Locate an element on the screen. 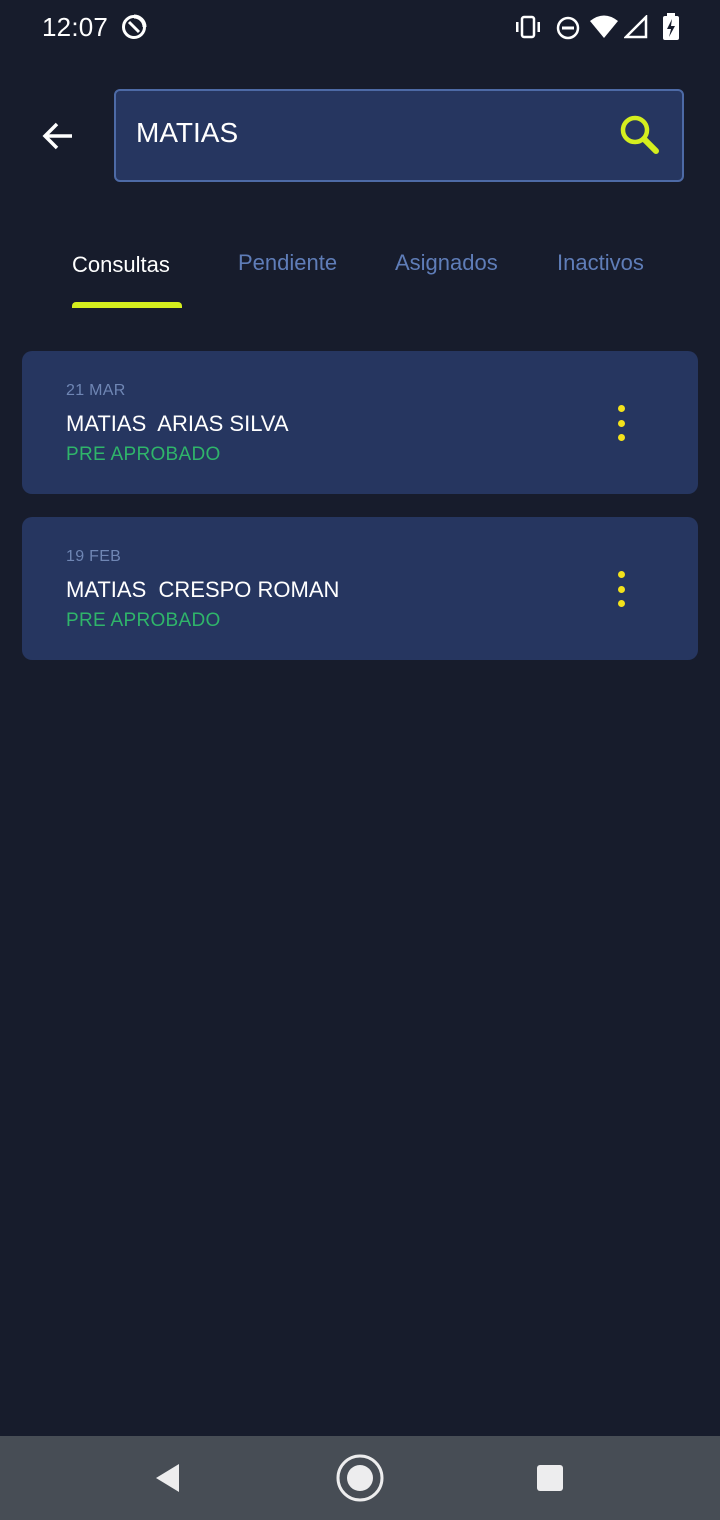  wifi-icon is located at coordinates (604, 29).